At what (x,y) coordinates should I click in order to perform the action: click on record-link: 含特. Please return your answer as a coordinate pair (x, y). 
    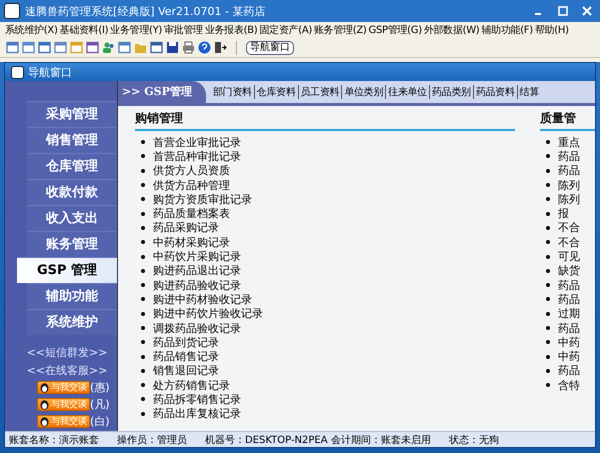
    Looking at the image, I should click on (569, 385).